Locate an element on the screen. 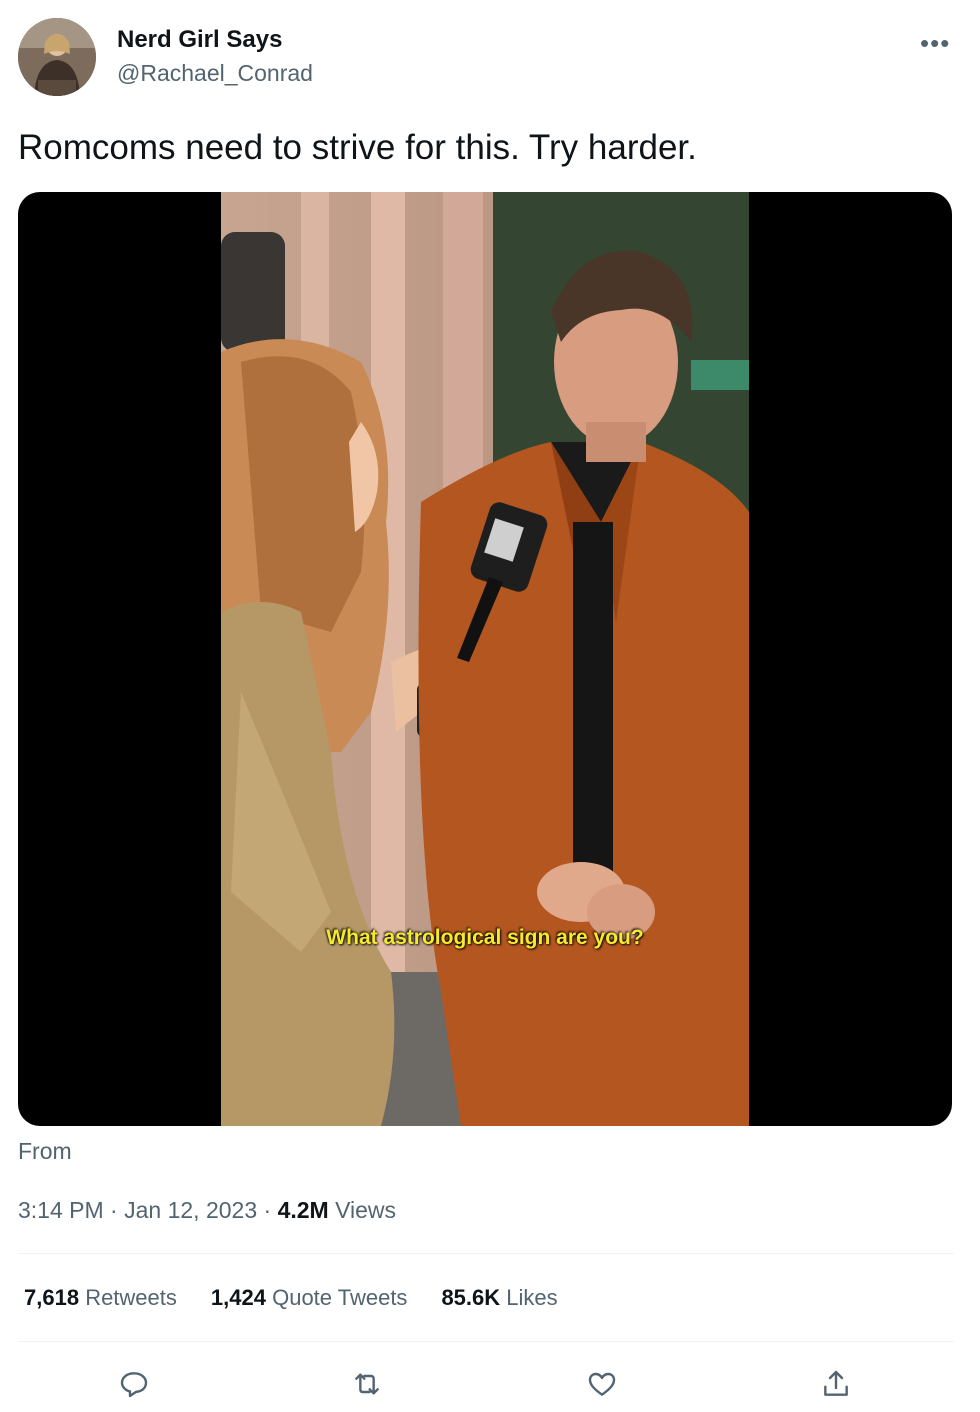  retweets-stat: 7,618 Retweets is located at coordinates (100, 1298).